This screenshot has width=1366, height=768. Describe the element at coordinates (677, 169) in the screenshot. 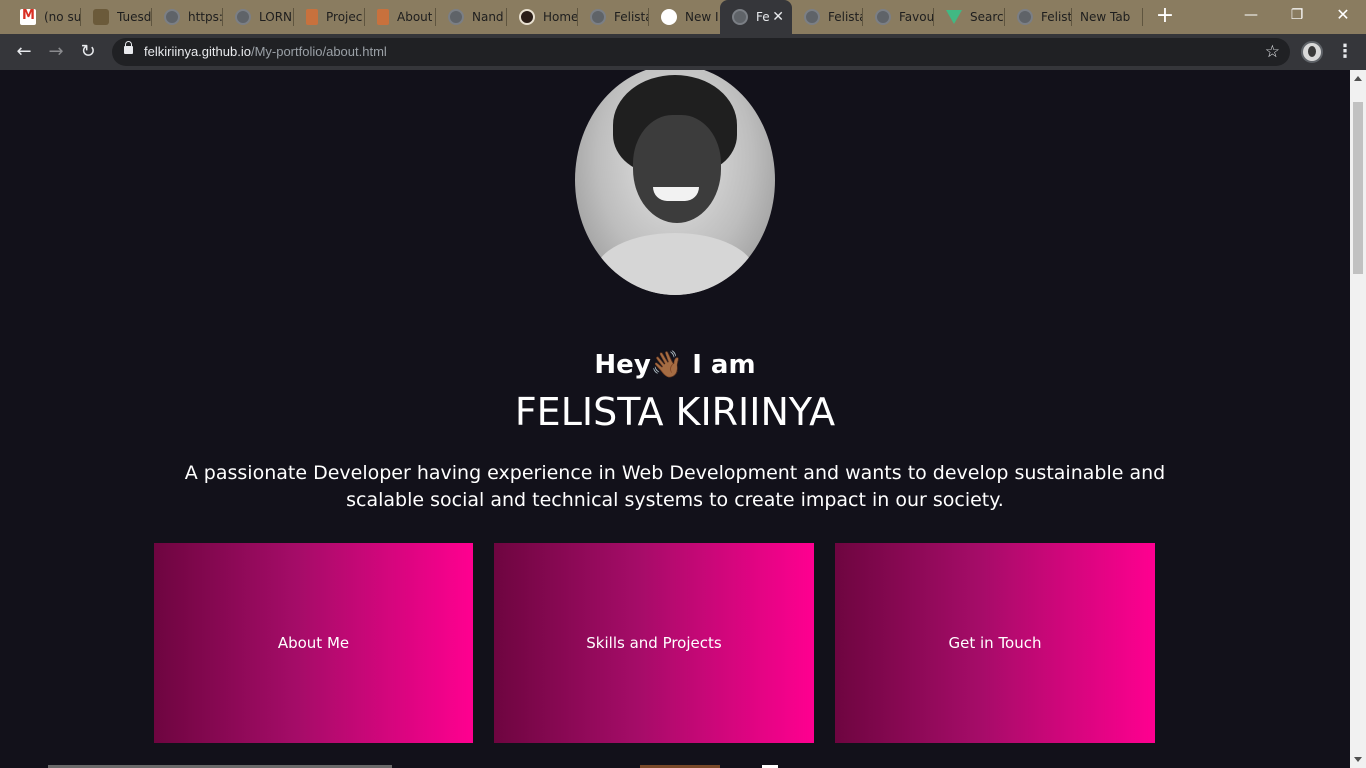

I see `photo-face` at that location.